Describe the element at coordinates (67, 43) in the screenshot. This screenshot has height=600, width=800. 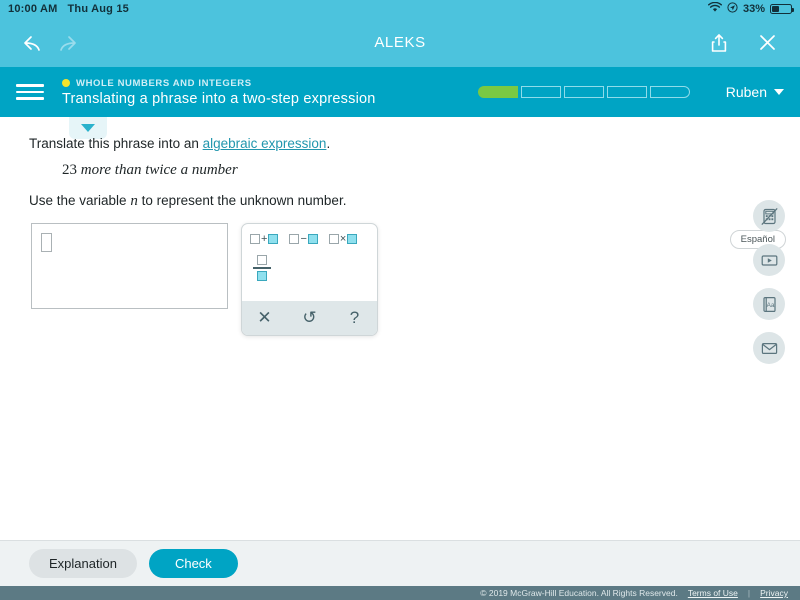
I see `forward-arrow-icon` at that location.